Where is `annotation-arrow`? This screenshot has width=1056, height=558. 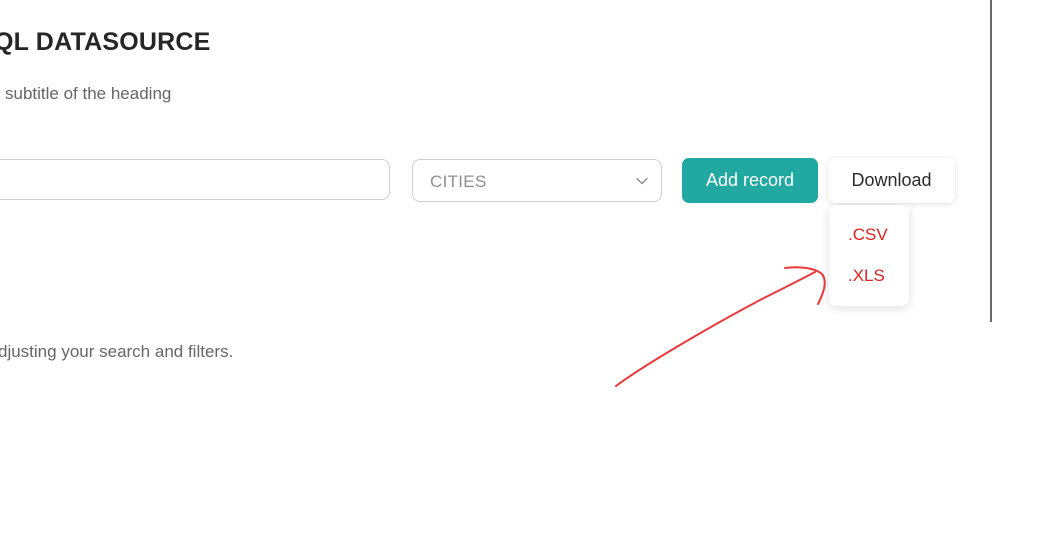 annotation-arrow is located at coordinates (720, 326).